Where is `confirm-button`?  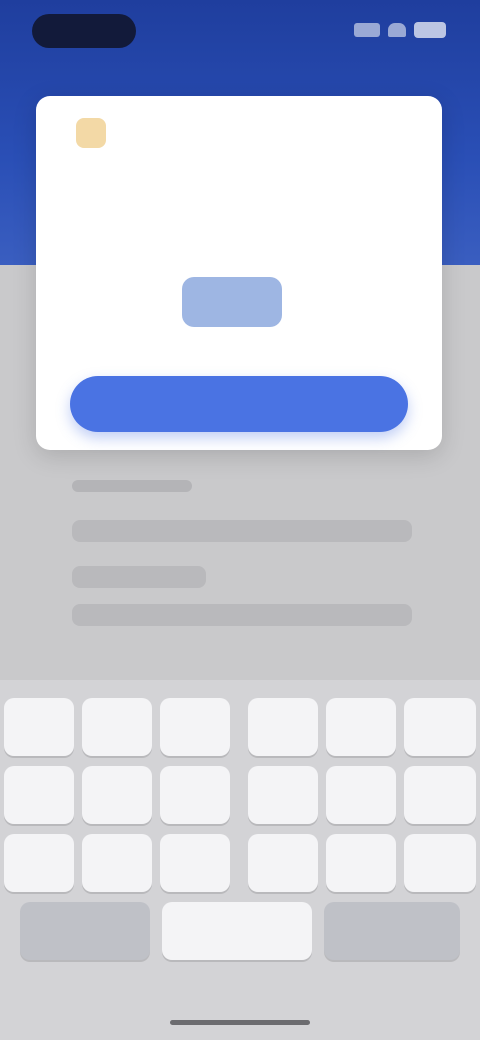 confirm-button is located at coordinates (239, 404).